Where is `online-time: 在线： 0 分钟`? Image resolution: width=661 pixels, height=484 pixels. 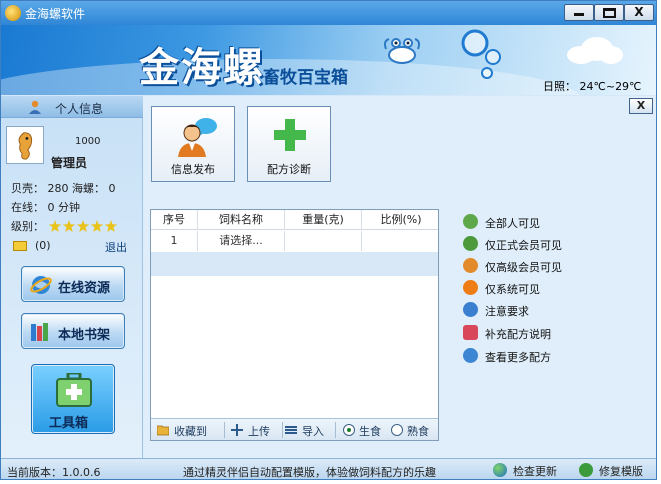 online-time: 在线： 0 分钟 is located at coordinates (45, 207).